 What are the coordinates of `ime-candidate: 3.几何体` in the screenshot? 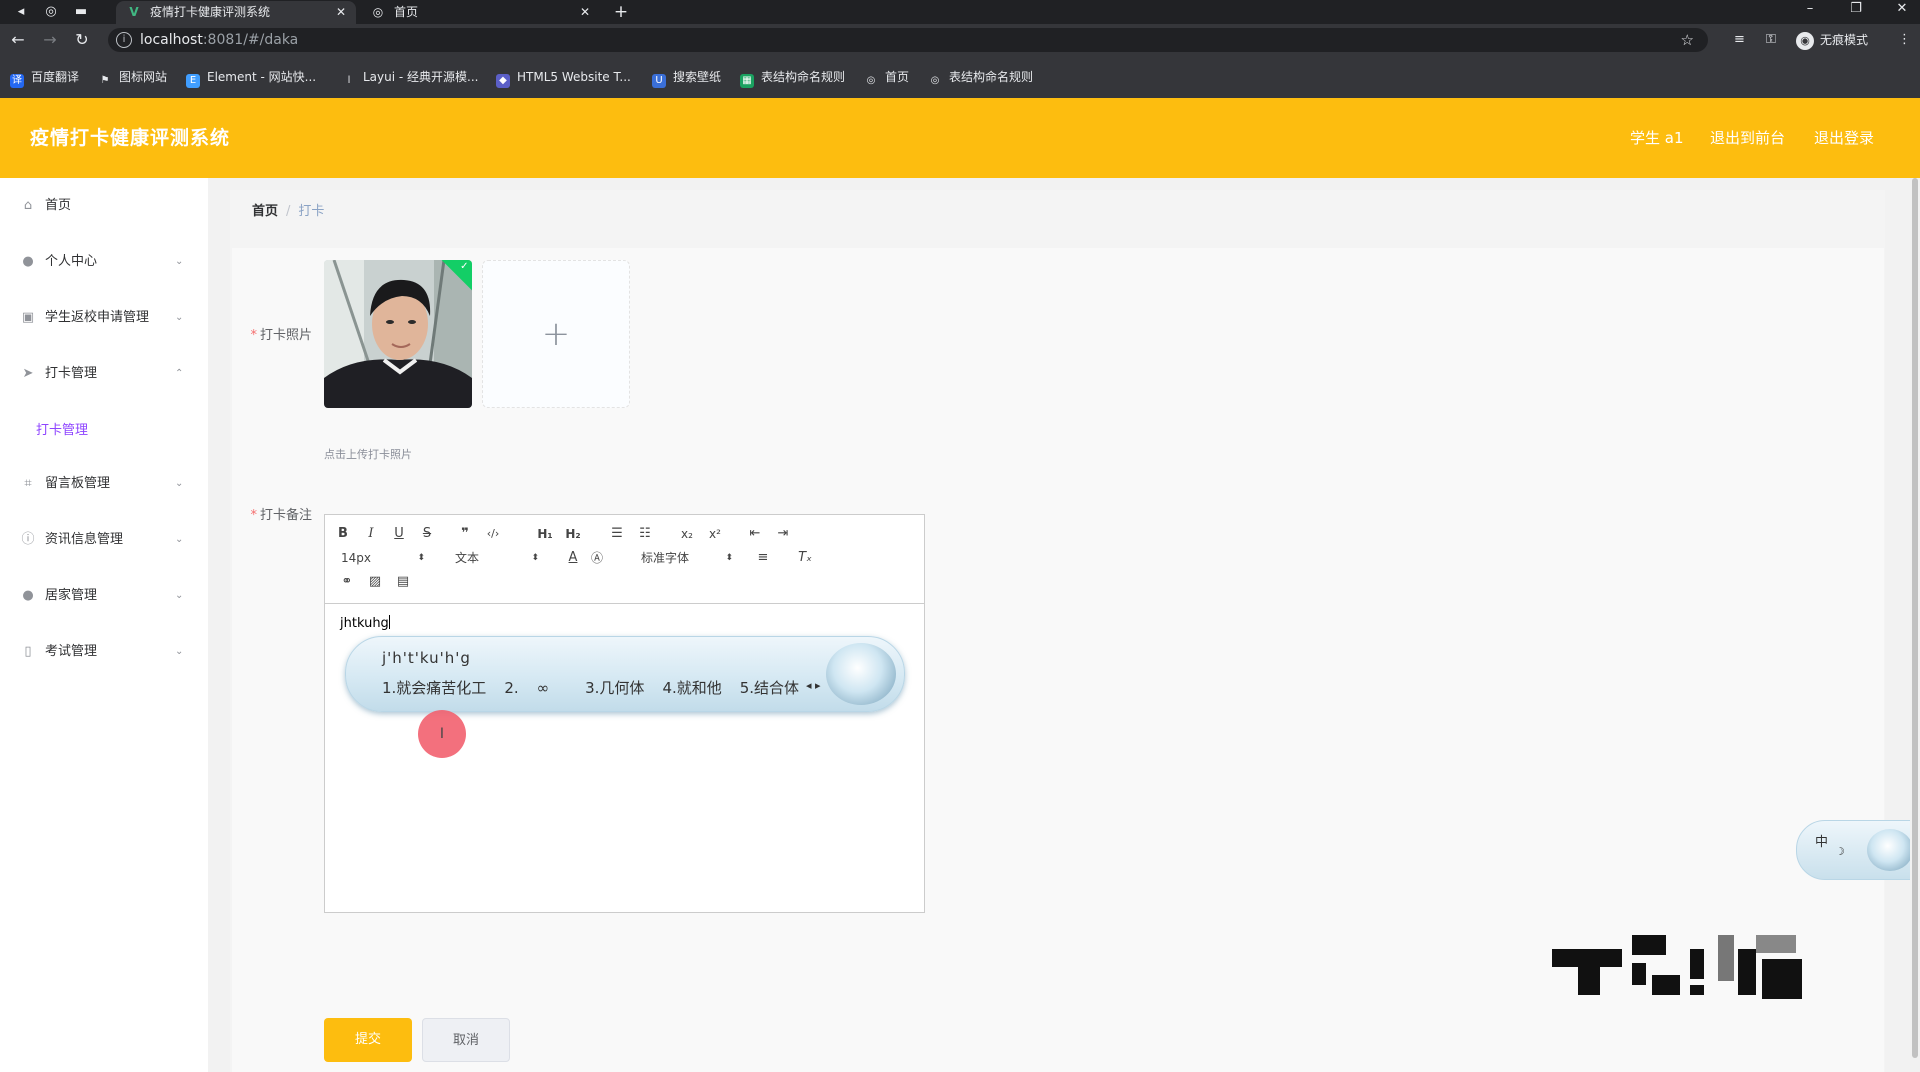 It's located at (614, 688).